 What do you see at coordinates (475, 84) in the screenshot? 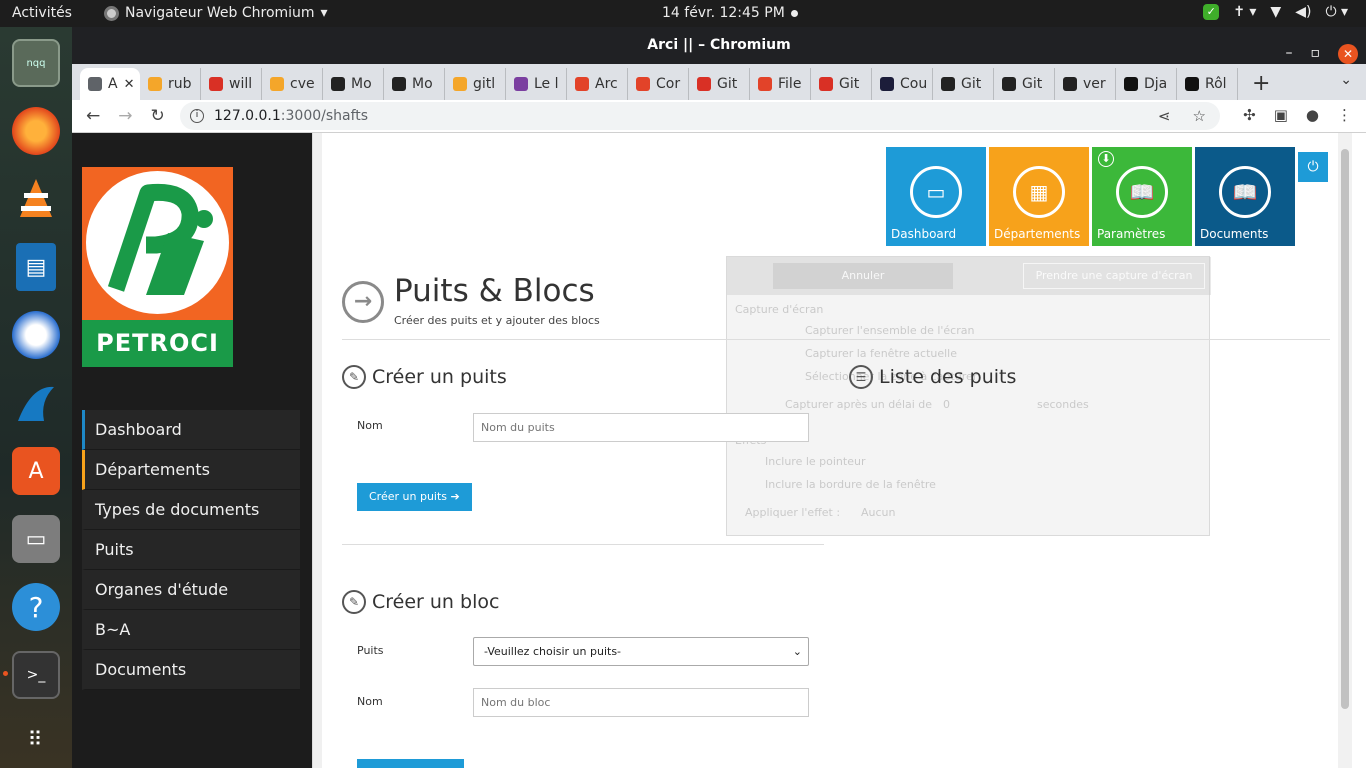
I see `browser-tab: gitl` at bounding box center [475, 84].